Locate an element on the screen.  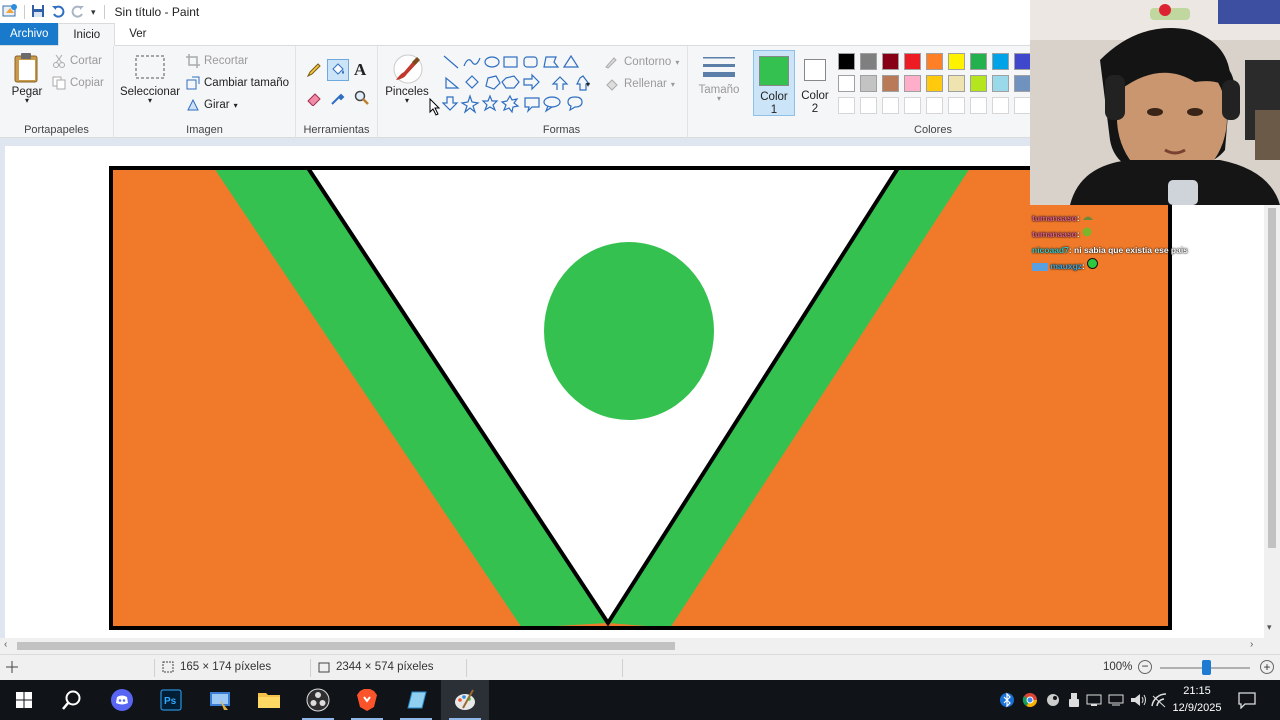
paint-app-icon is located at coordinates (10, 12).